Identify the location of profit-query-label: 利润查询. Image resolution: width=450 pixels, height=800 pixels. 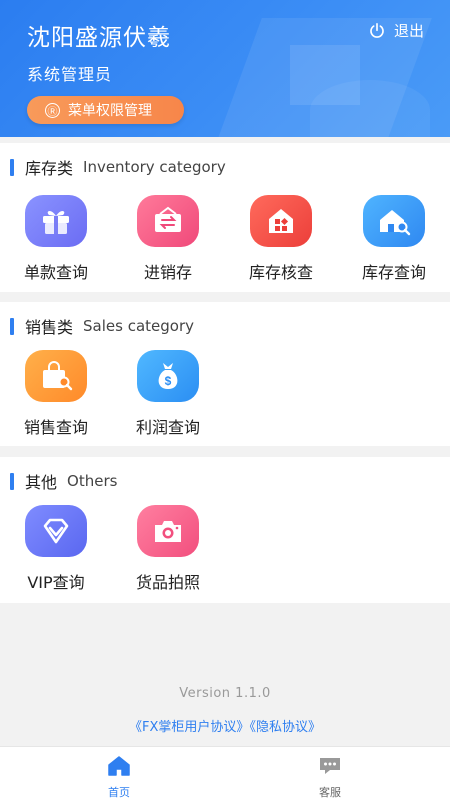
(167, 427).